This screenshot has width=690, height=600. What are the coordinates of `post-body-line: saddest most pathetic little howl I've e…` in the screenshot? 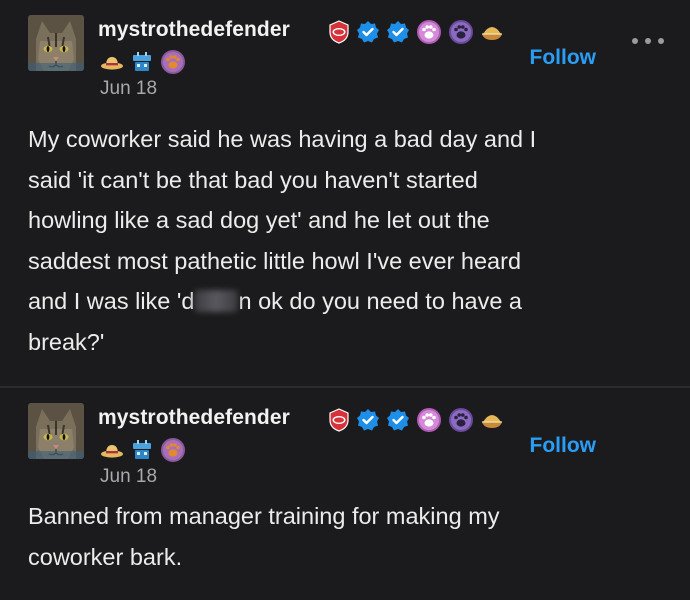 It's located at (275, 260).